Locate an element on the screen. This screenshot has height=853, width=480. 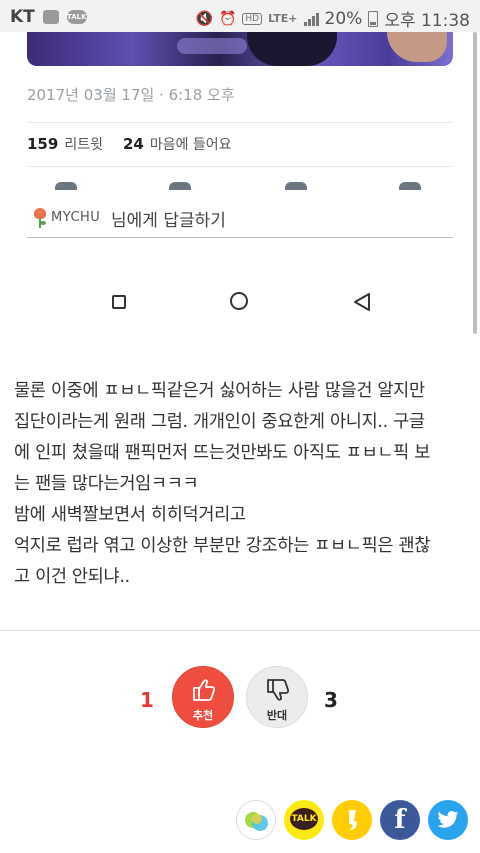
recent-apps-button is located at coordinates (119, 303).